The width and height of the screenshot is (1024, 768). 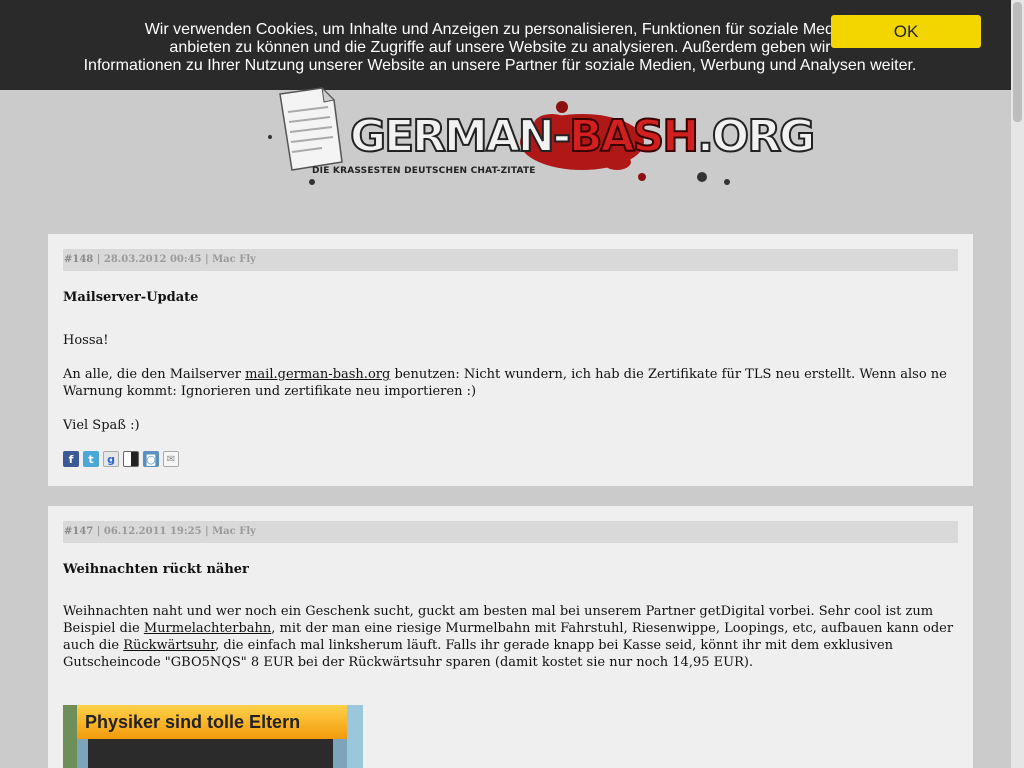 What do you see at coordinates (510, 260) in the screenshot?
I see `post-meta: #148 | 28.03.2012 00:45 | Mac Fly` at bounding box center [510, 260].